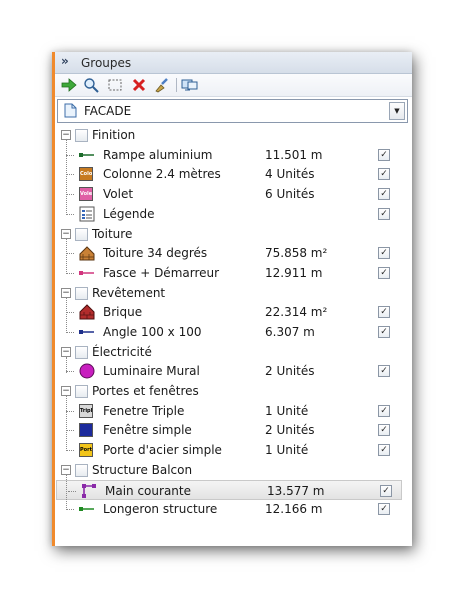 The height and width of the screenshot is (599, 462). Describe the element at coordinates (118, 194) in the screenshot. I see `item-label: Volet` at that location.